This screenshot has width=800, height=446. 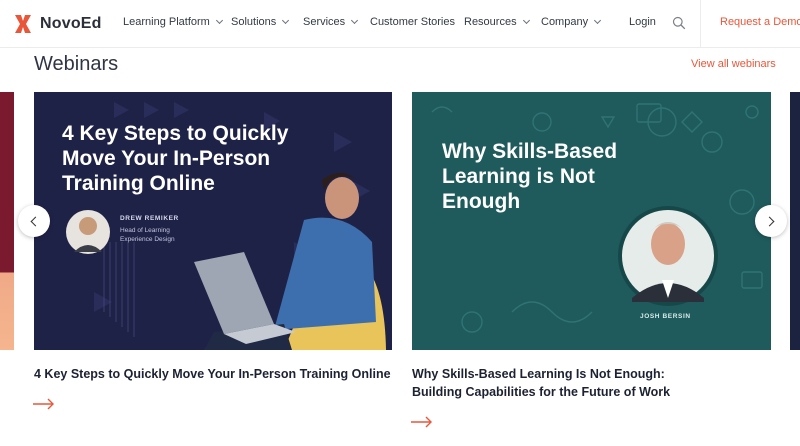 What do you see at coordinates (530, 176) in the screenshot?
I see `card-image-headline: Why Skills-Based Learning is Not Enough` at bounding box center [530, 176].